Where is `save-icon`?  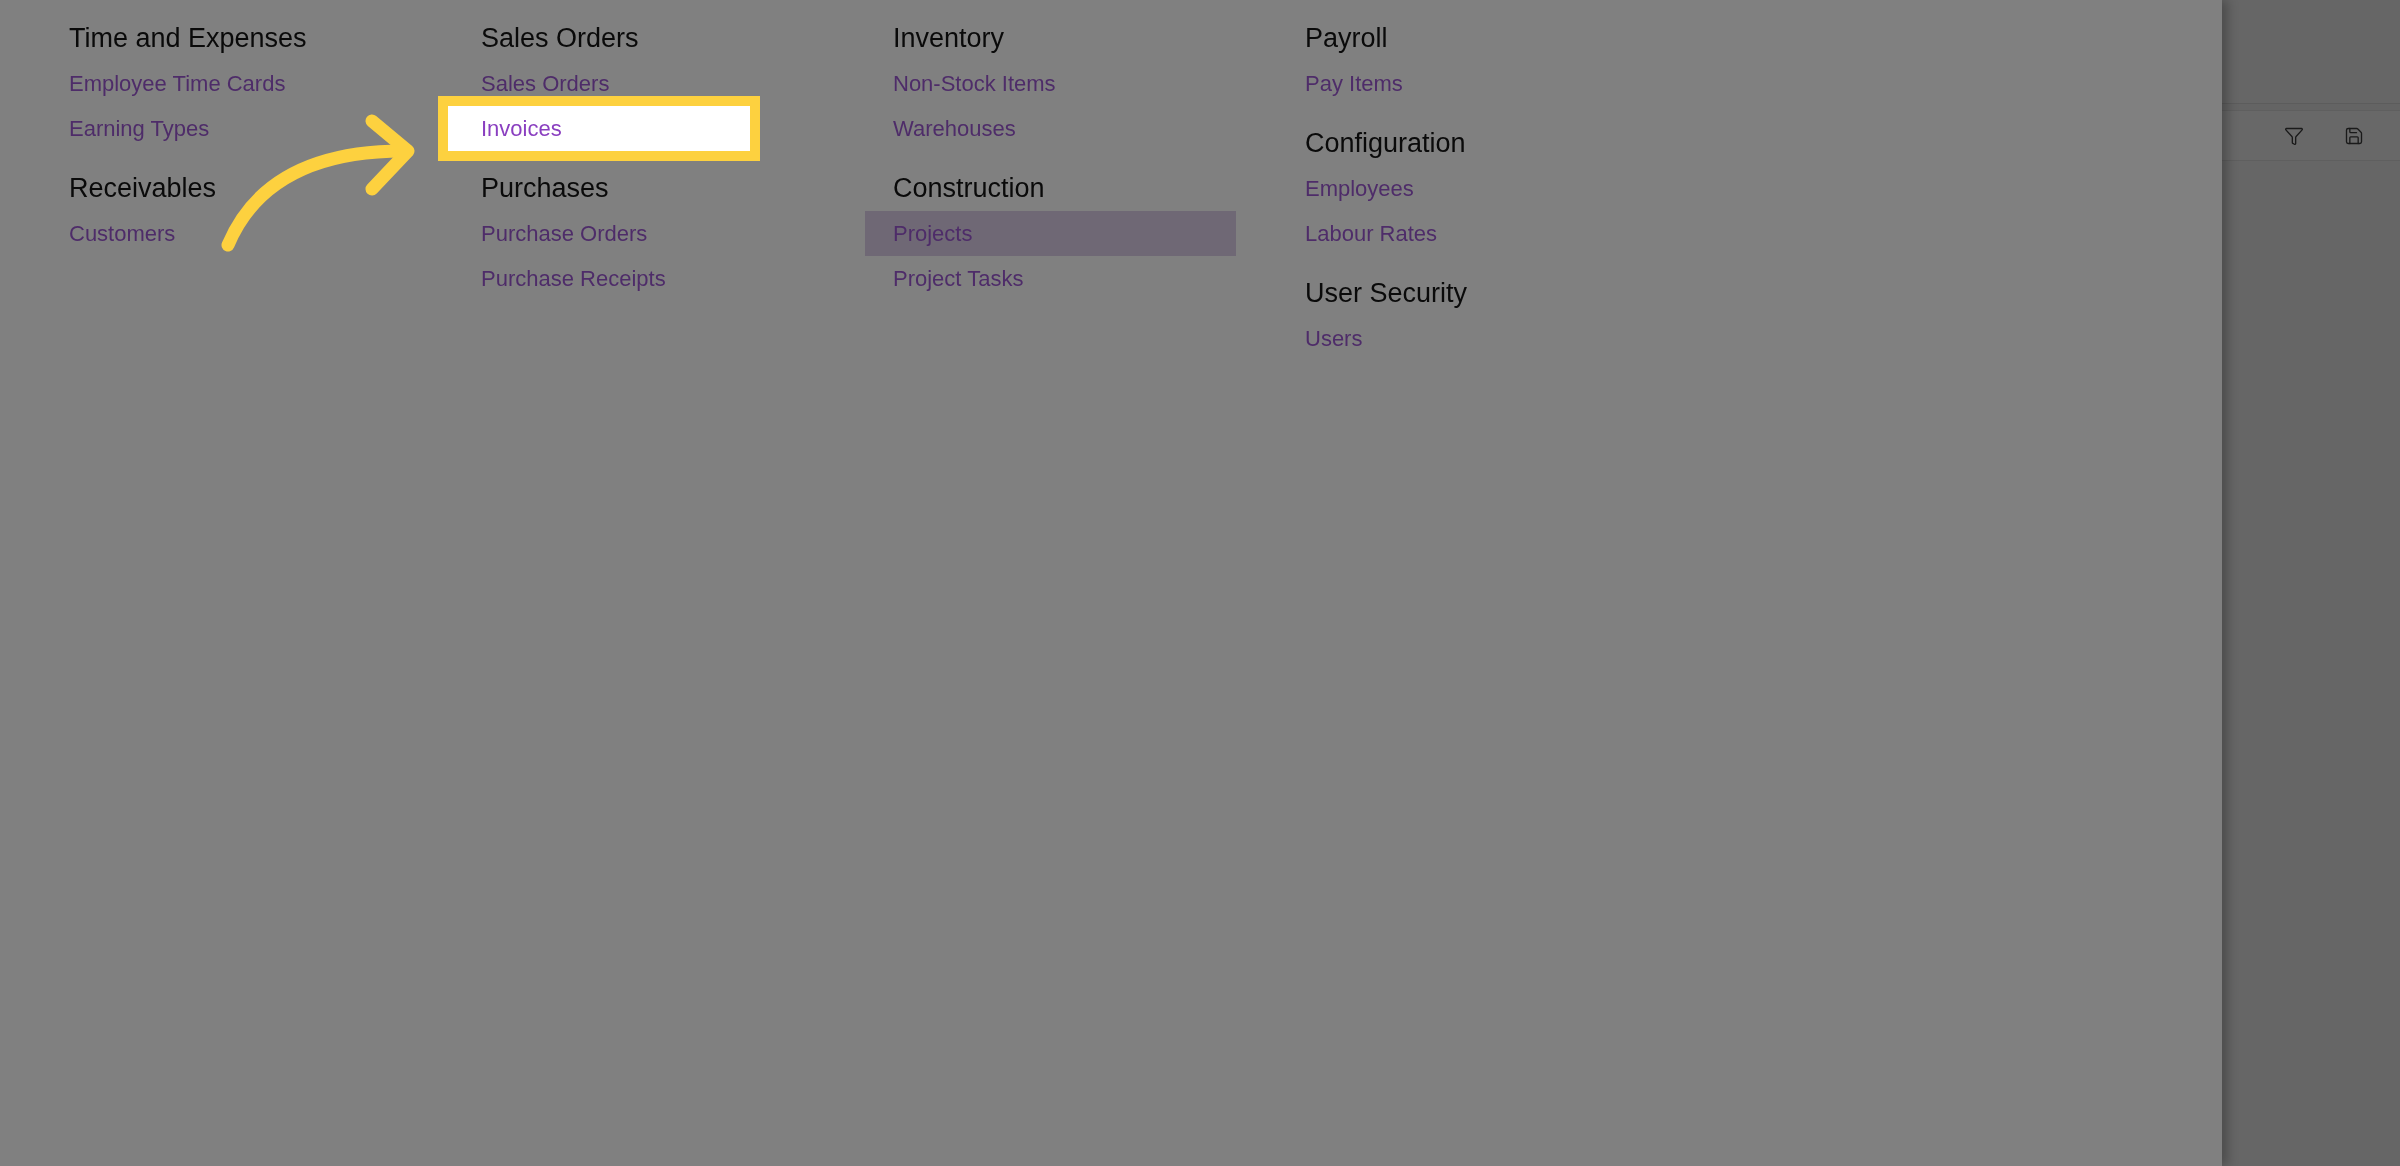 save-icon is located at coordinates (2354, 135).